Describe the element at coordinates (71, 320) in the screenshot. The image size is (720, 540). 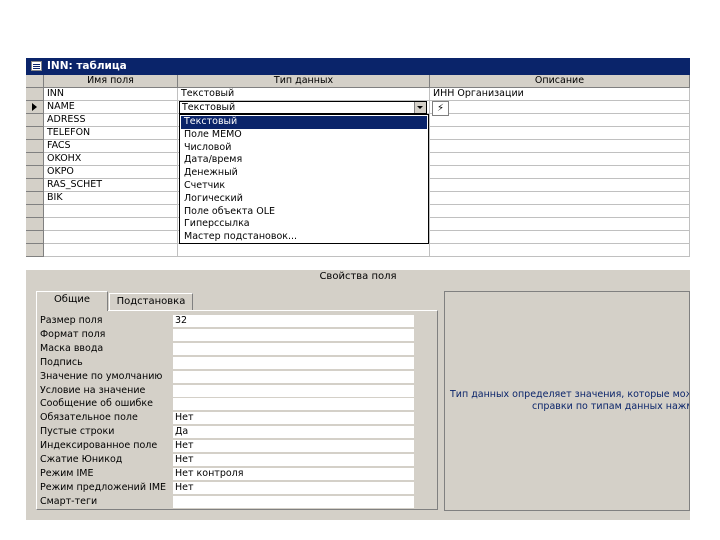
I see `property-label: Размер поля` at that location.